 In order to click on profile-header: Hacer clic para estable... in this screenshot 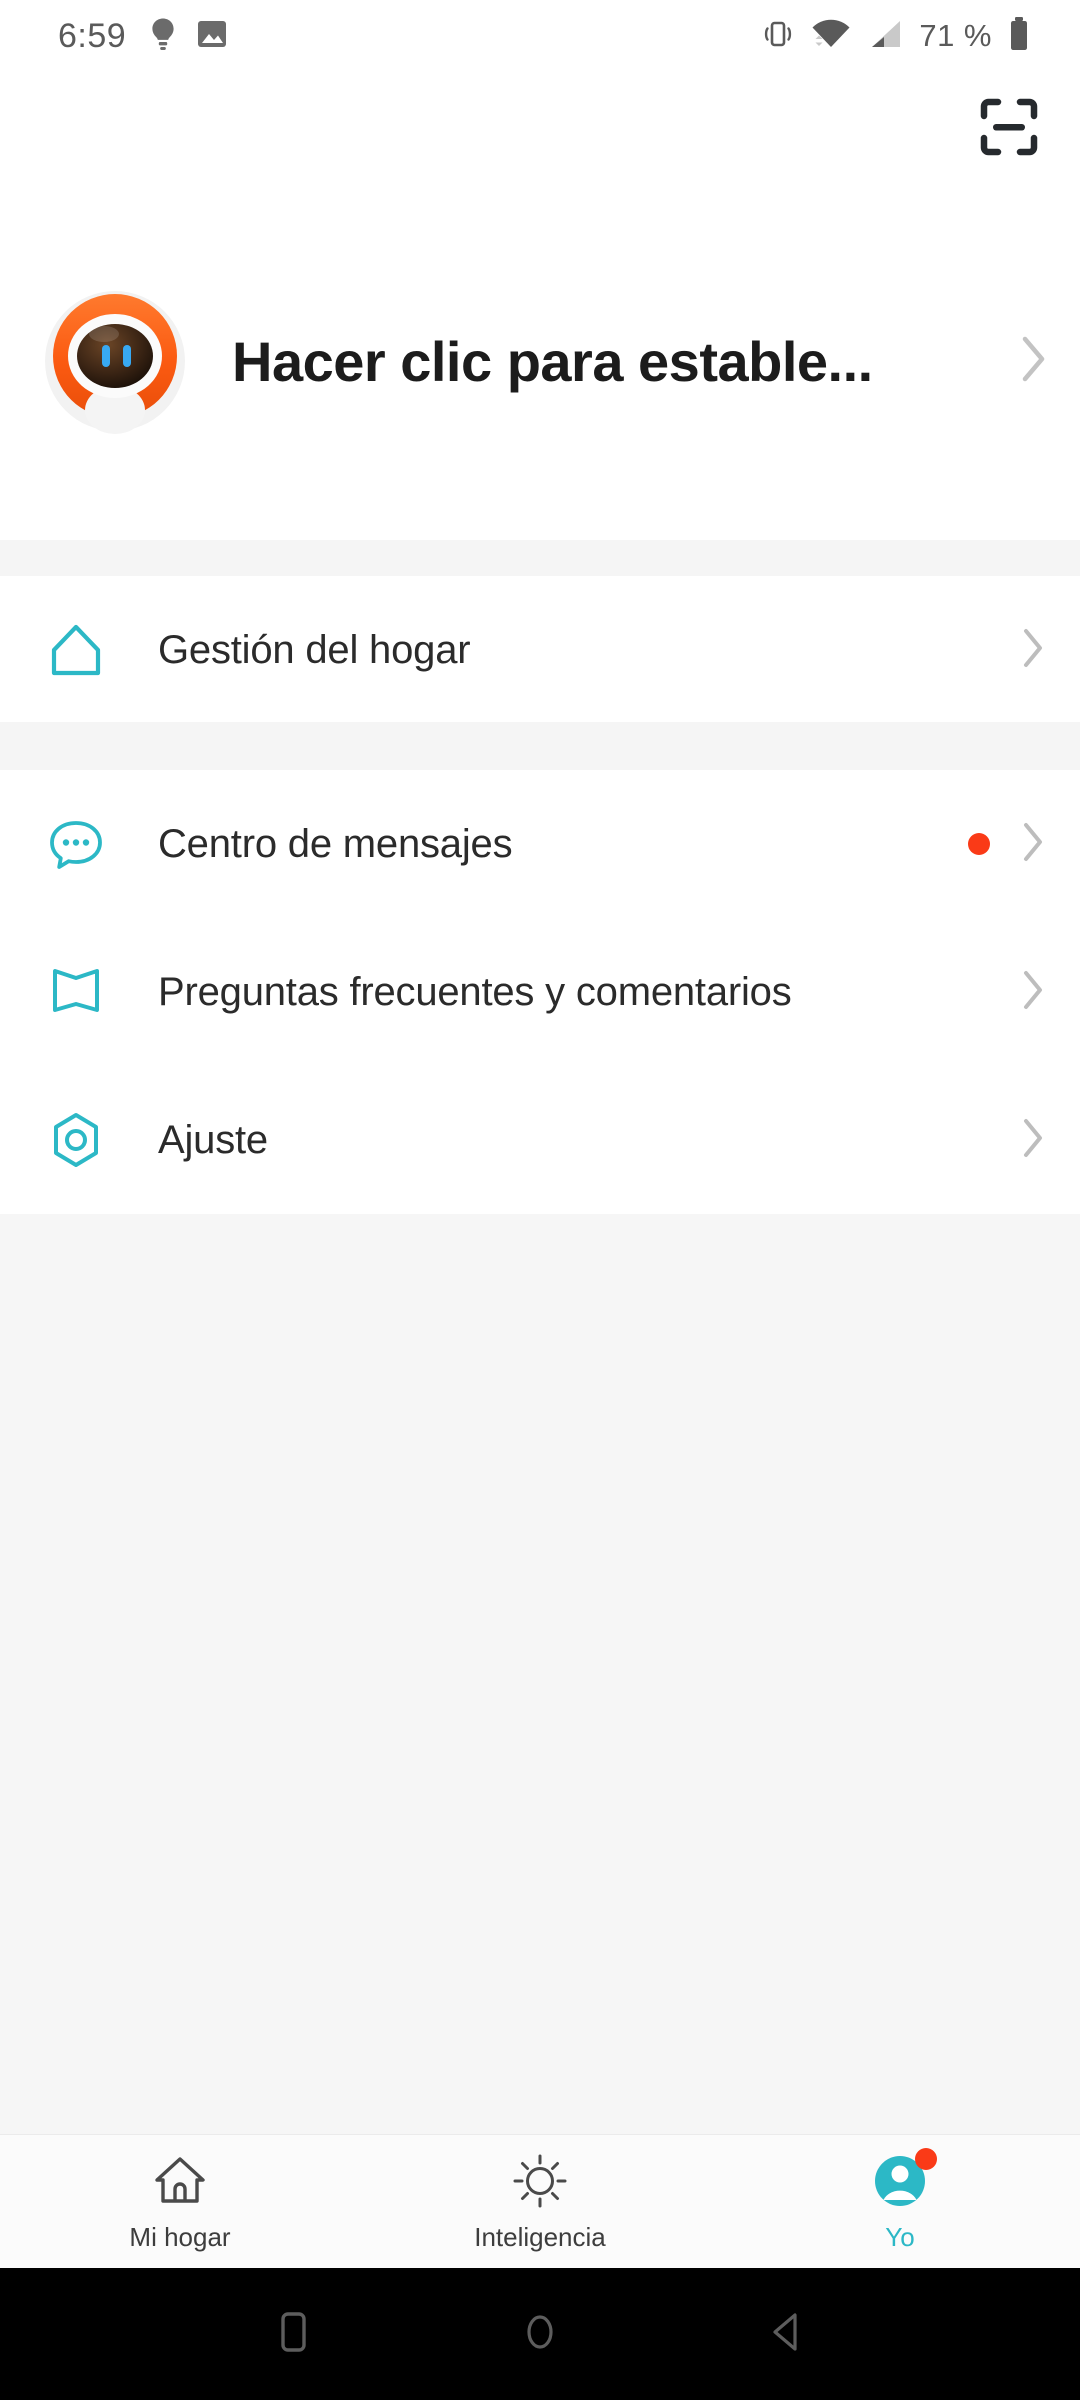, I will do `click(540, 361)`.